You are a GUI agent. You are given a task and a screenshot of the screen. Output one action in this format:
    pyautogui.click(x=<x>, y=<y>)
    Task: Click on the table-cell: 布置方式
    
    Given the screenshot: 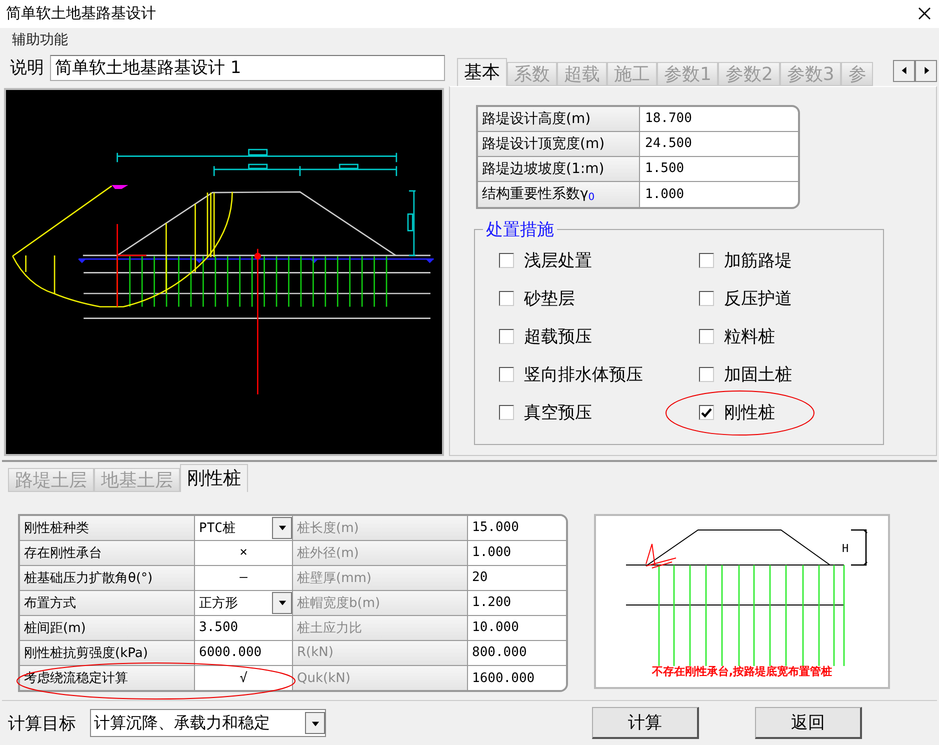 What is the action you would take?
    pyautogui.click(x=107, y=602)
    